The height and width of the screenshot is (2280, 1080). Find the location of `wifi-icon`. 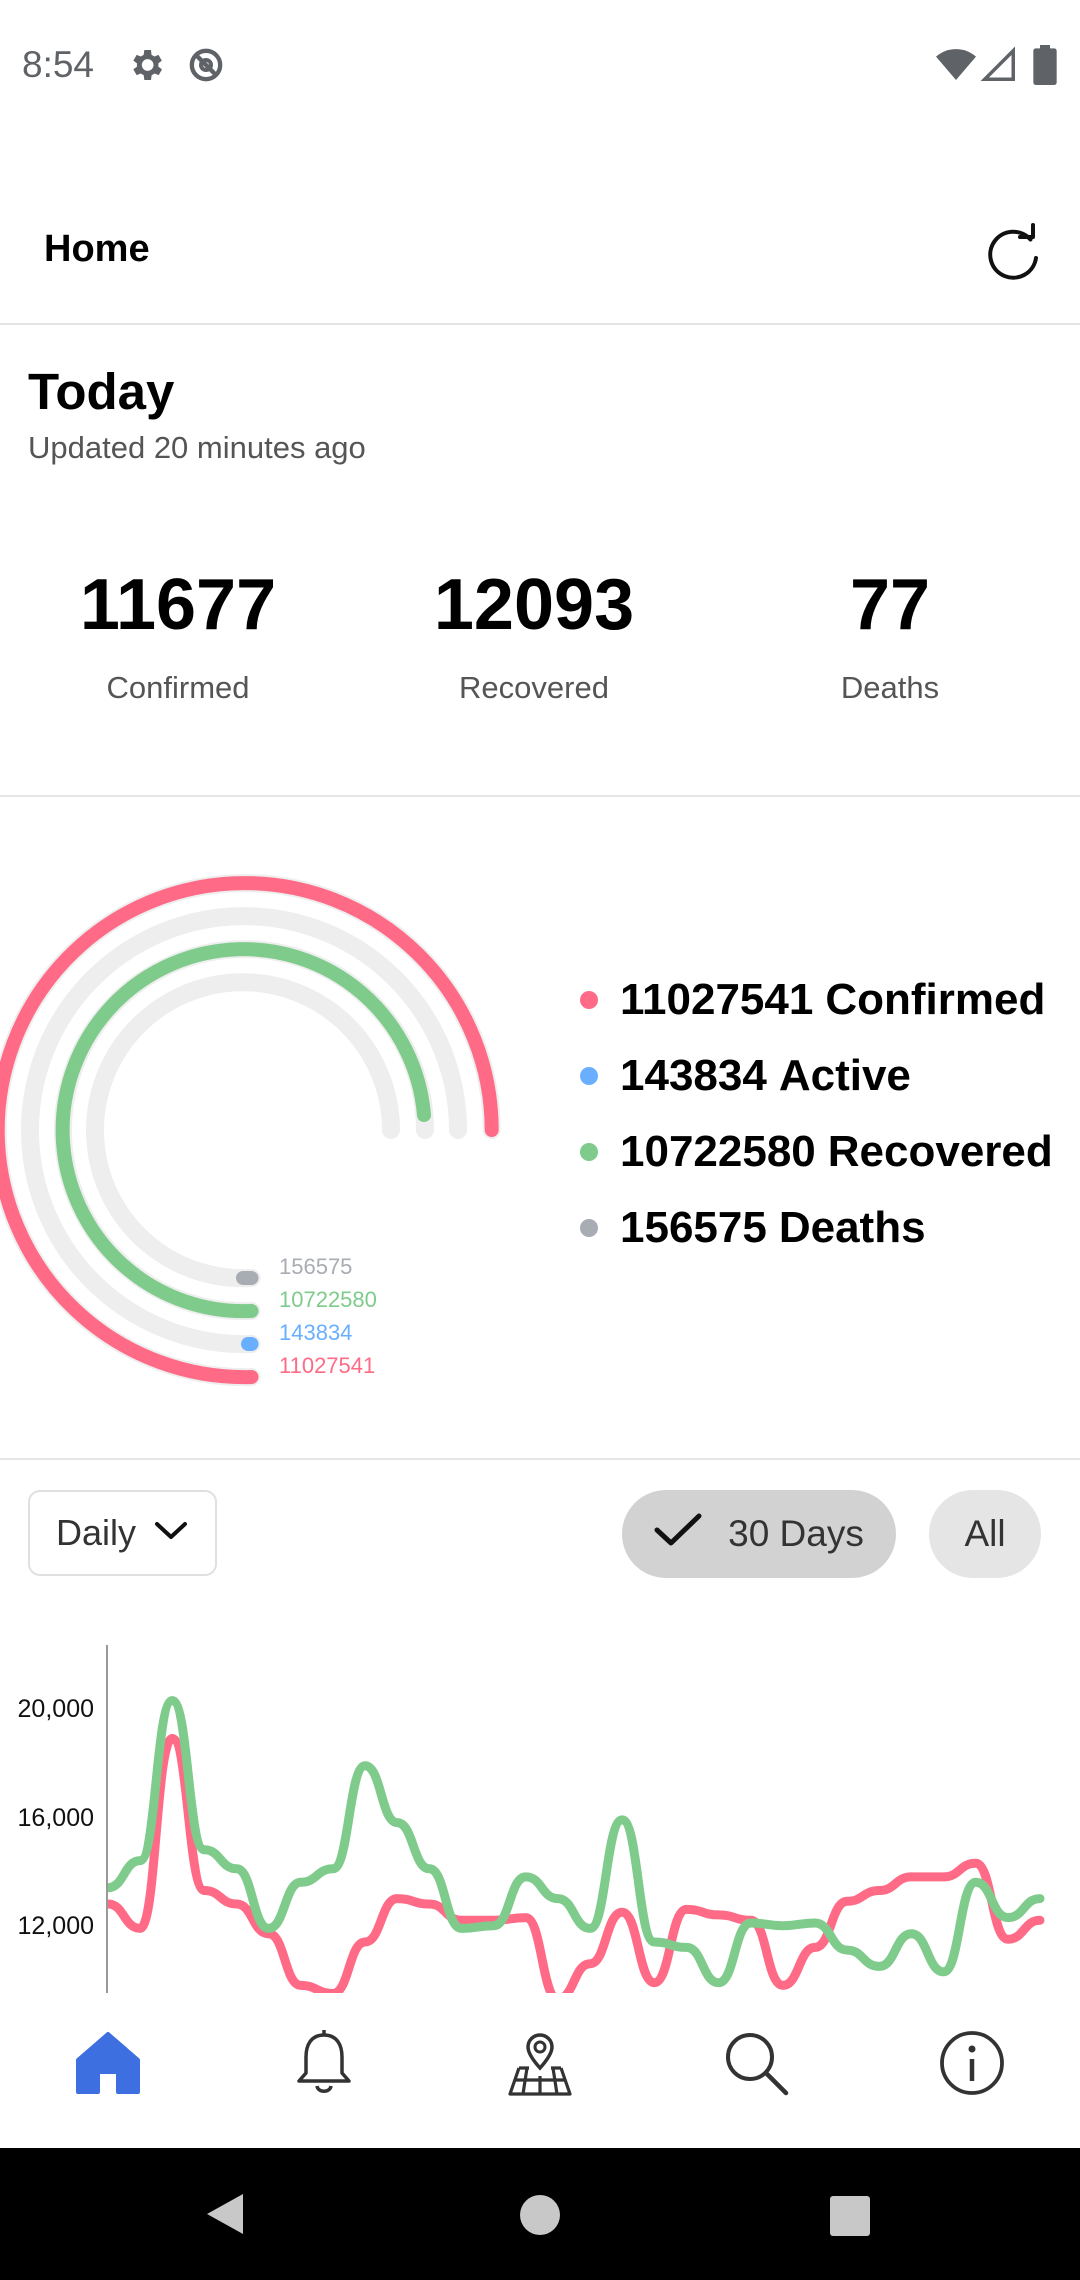

wifi-icon is located at coordinates (956, 67).